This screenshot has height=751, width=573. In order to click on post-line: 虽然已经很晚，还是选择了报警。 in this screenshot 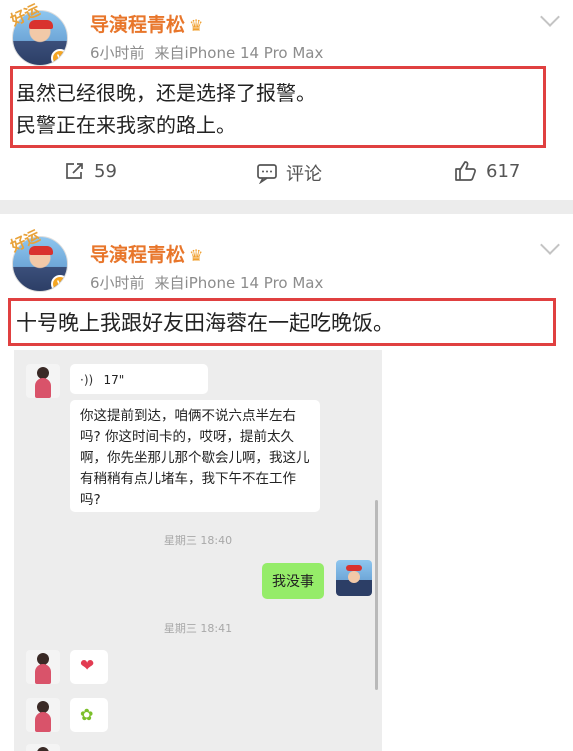, I will do `click(166, 93)`.